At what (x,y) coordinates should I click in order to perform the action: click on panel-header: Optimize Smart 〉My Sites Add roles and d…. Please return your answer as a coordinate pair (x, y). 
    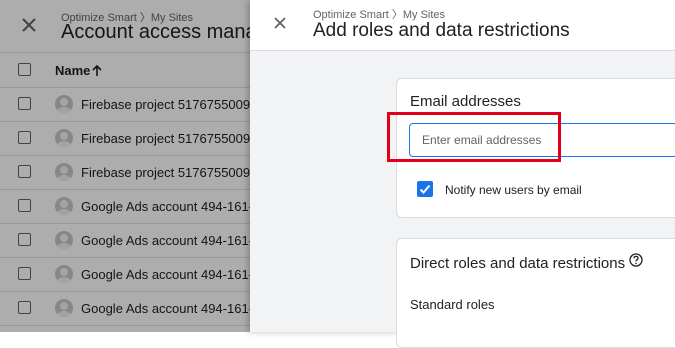
    Looking at the image, I should click on (462, 25).